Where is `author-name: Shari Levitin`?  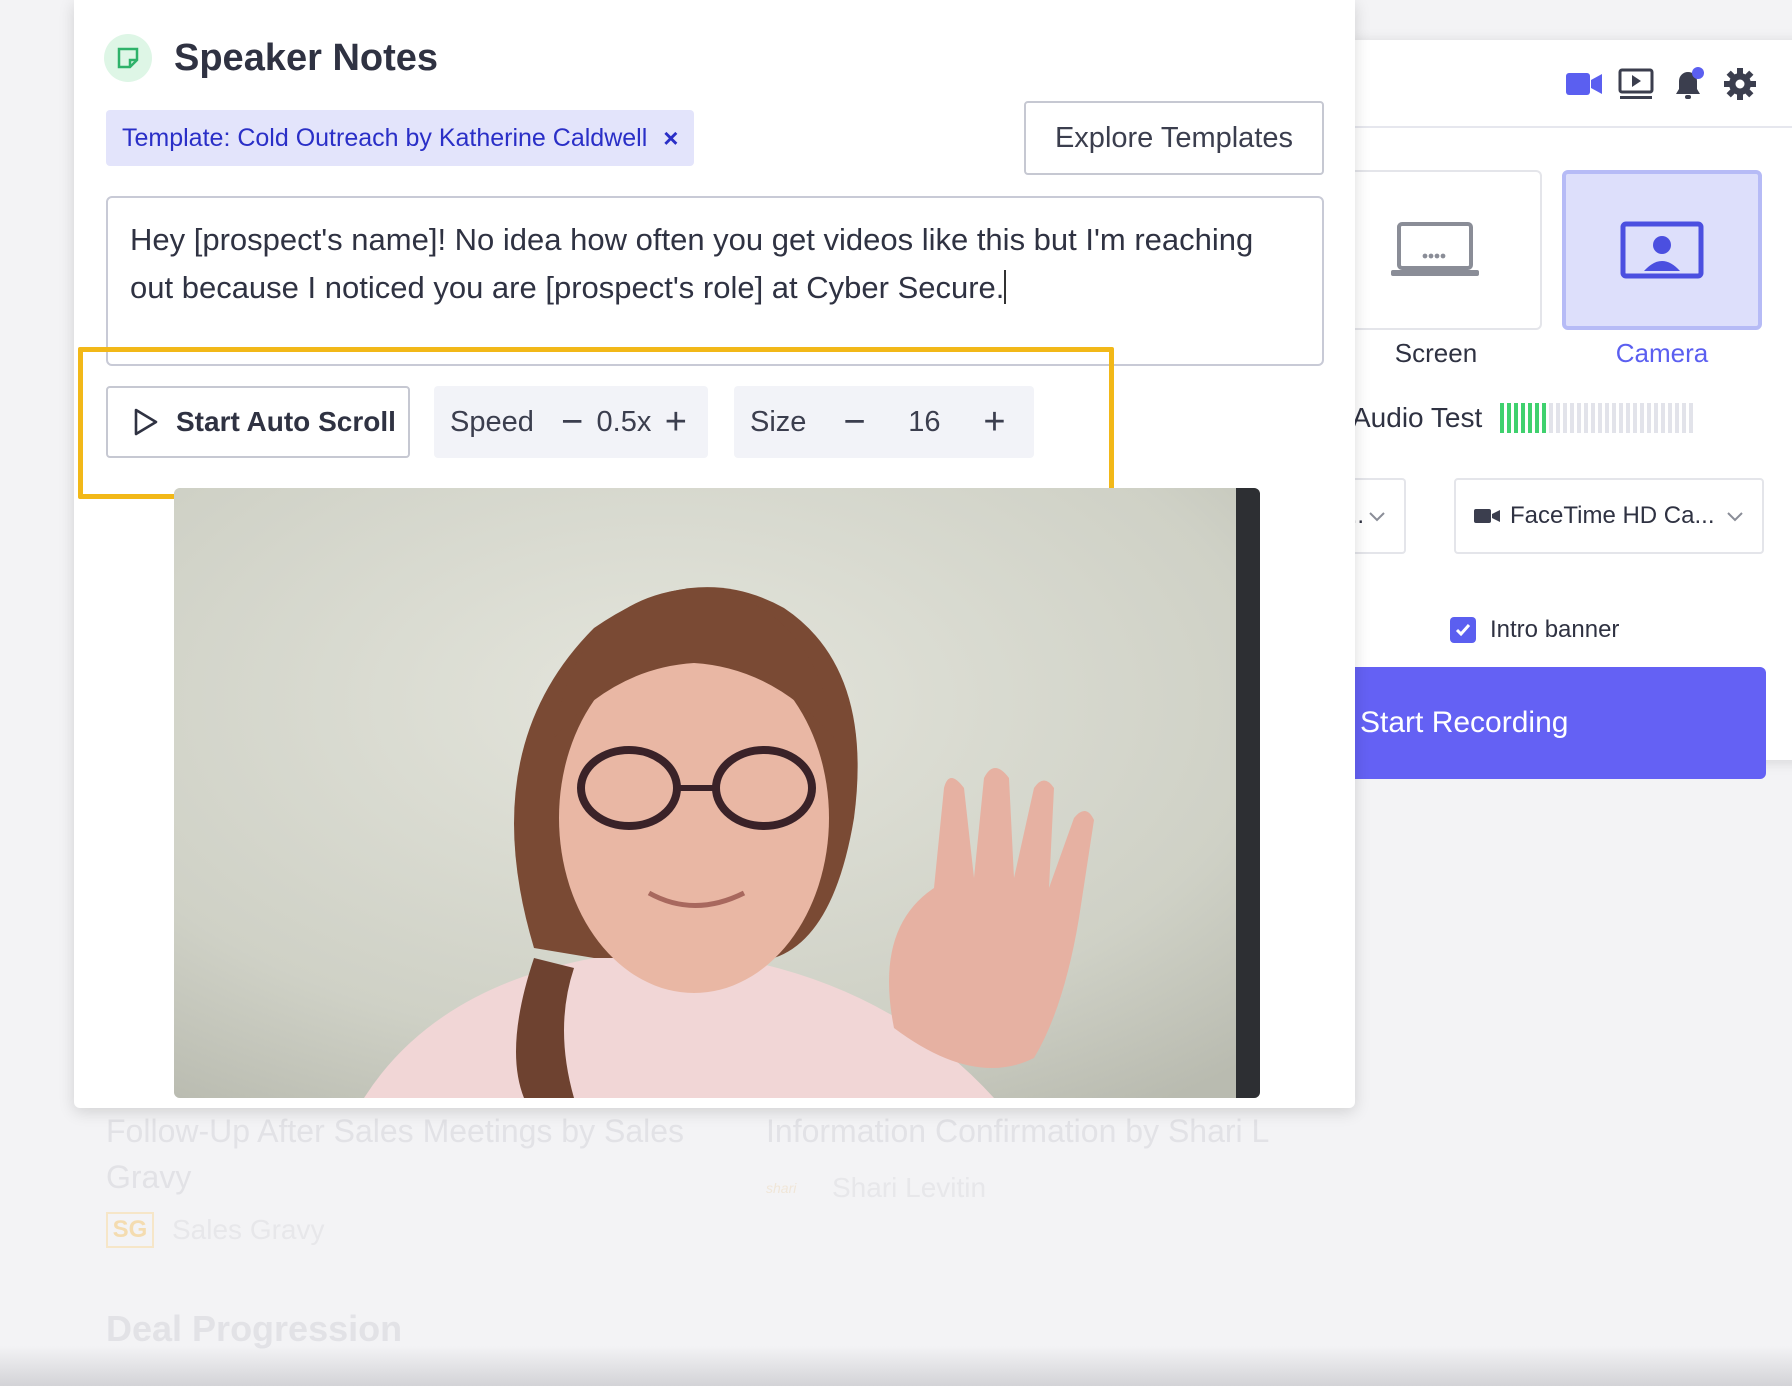 author-name: Shari Levitin is located at coordinates (909, 1187).